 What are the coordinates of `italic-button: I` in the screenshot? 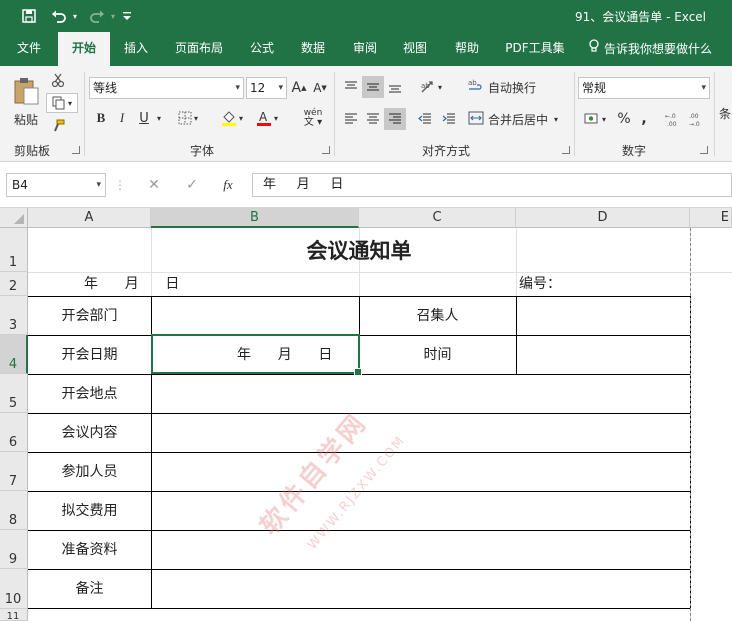 It's located at (122, 118).